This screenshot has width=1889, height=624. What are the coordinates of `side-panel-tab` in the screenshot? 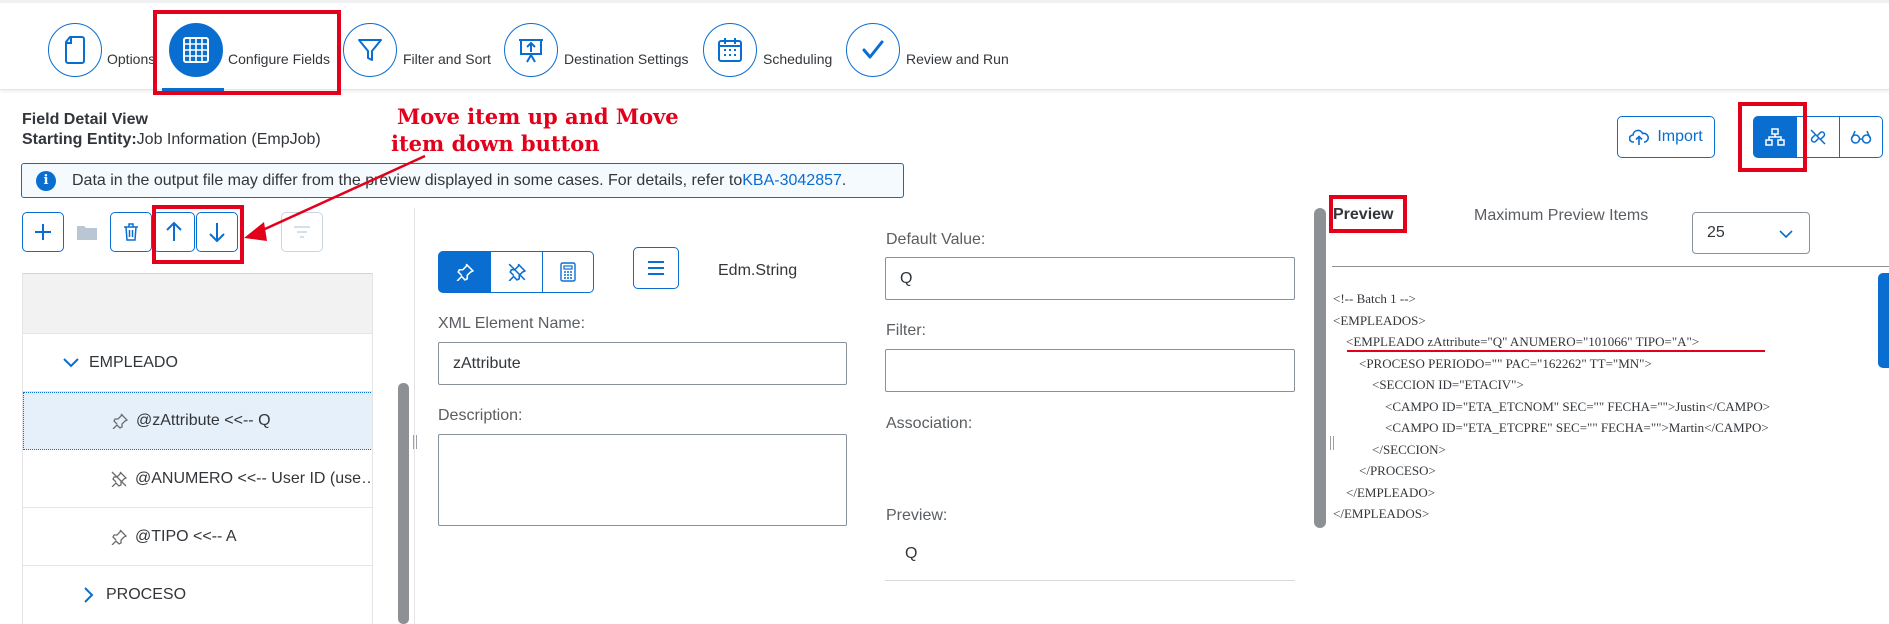 It's located at (1883, 320).